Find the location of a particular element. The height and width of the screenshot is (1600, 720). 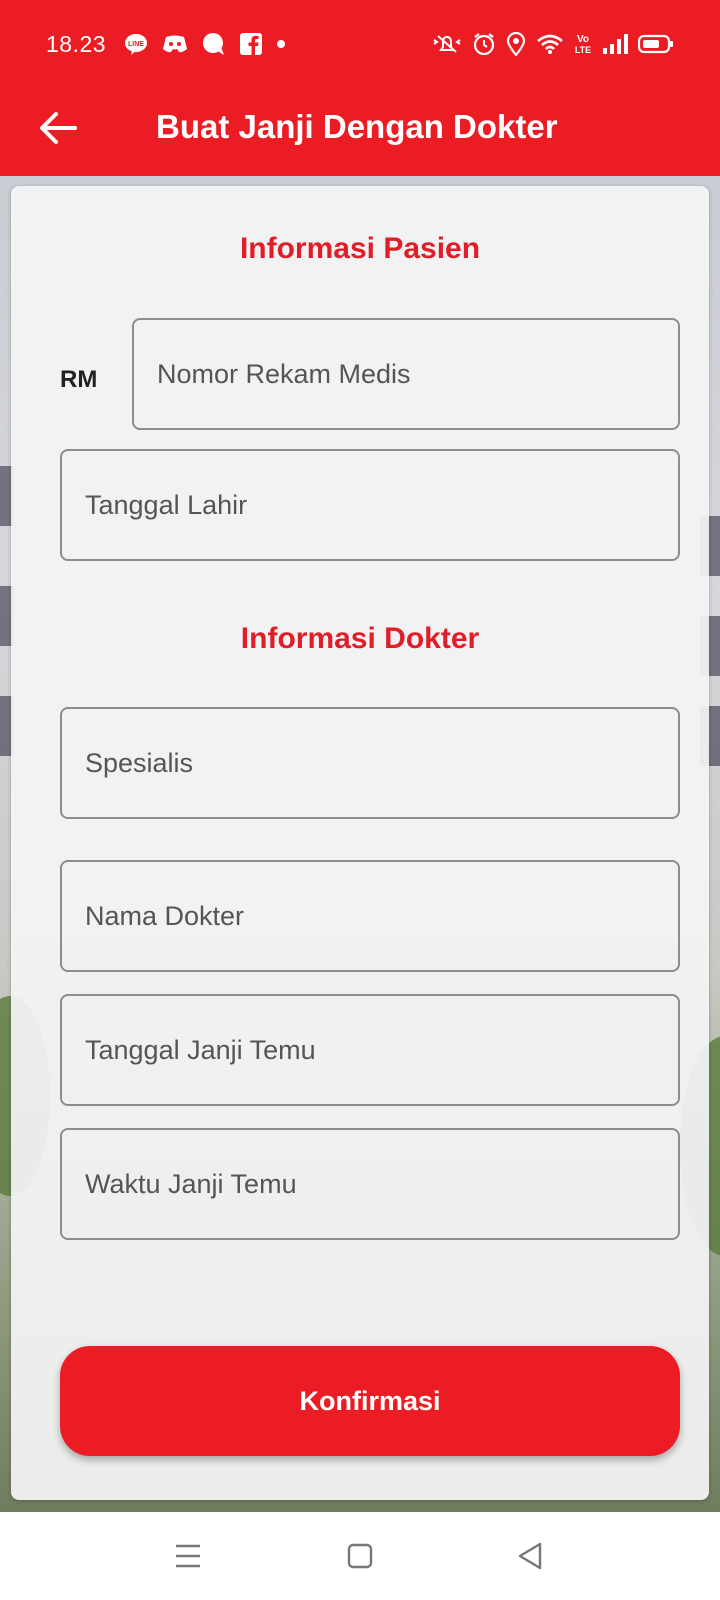

status-time: 18.23 is located at coordinates (76, 43).